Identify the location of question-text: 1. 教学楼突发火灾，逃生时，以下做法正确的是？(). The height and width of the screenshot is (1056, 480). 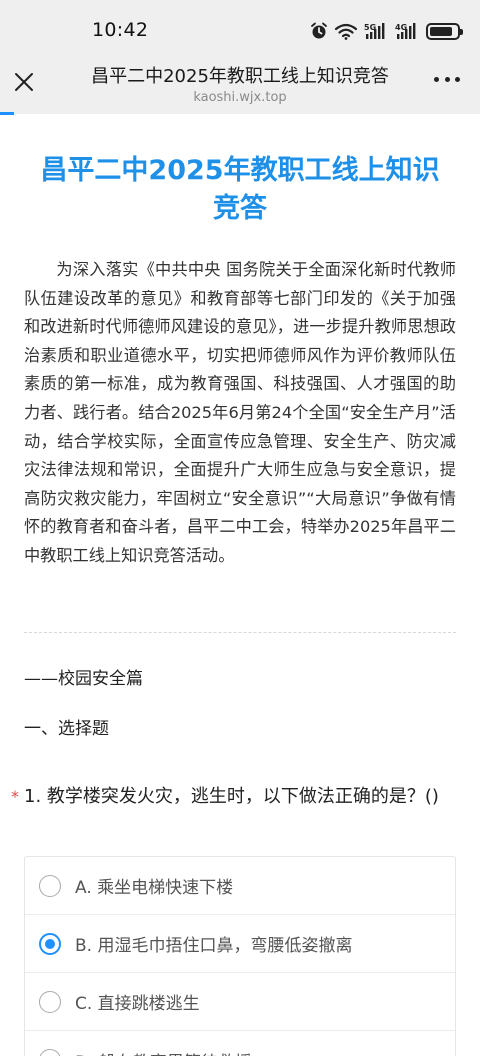
(231, 796).